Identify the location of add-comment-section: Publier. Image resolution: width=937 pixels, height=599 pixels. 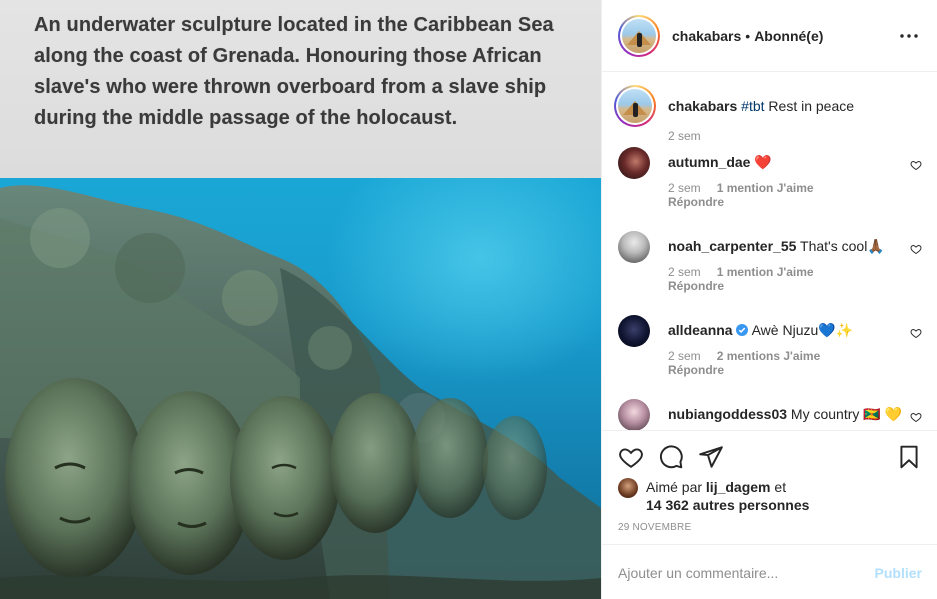
(769, 571).